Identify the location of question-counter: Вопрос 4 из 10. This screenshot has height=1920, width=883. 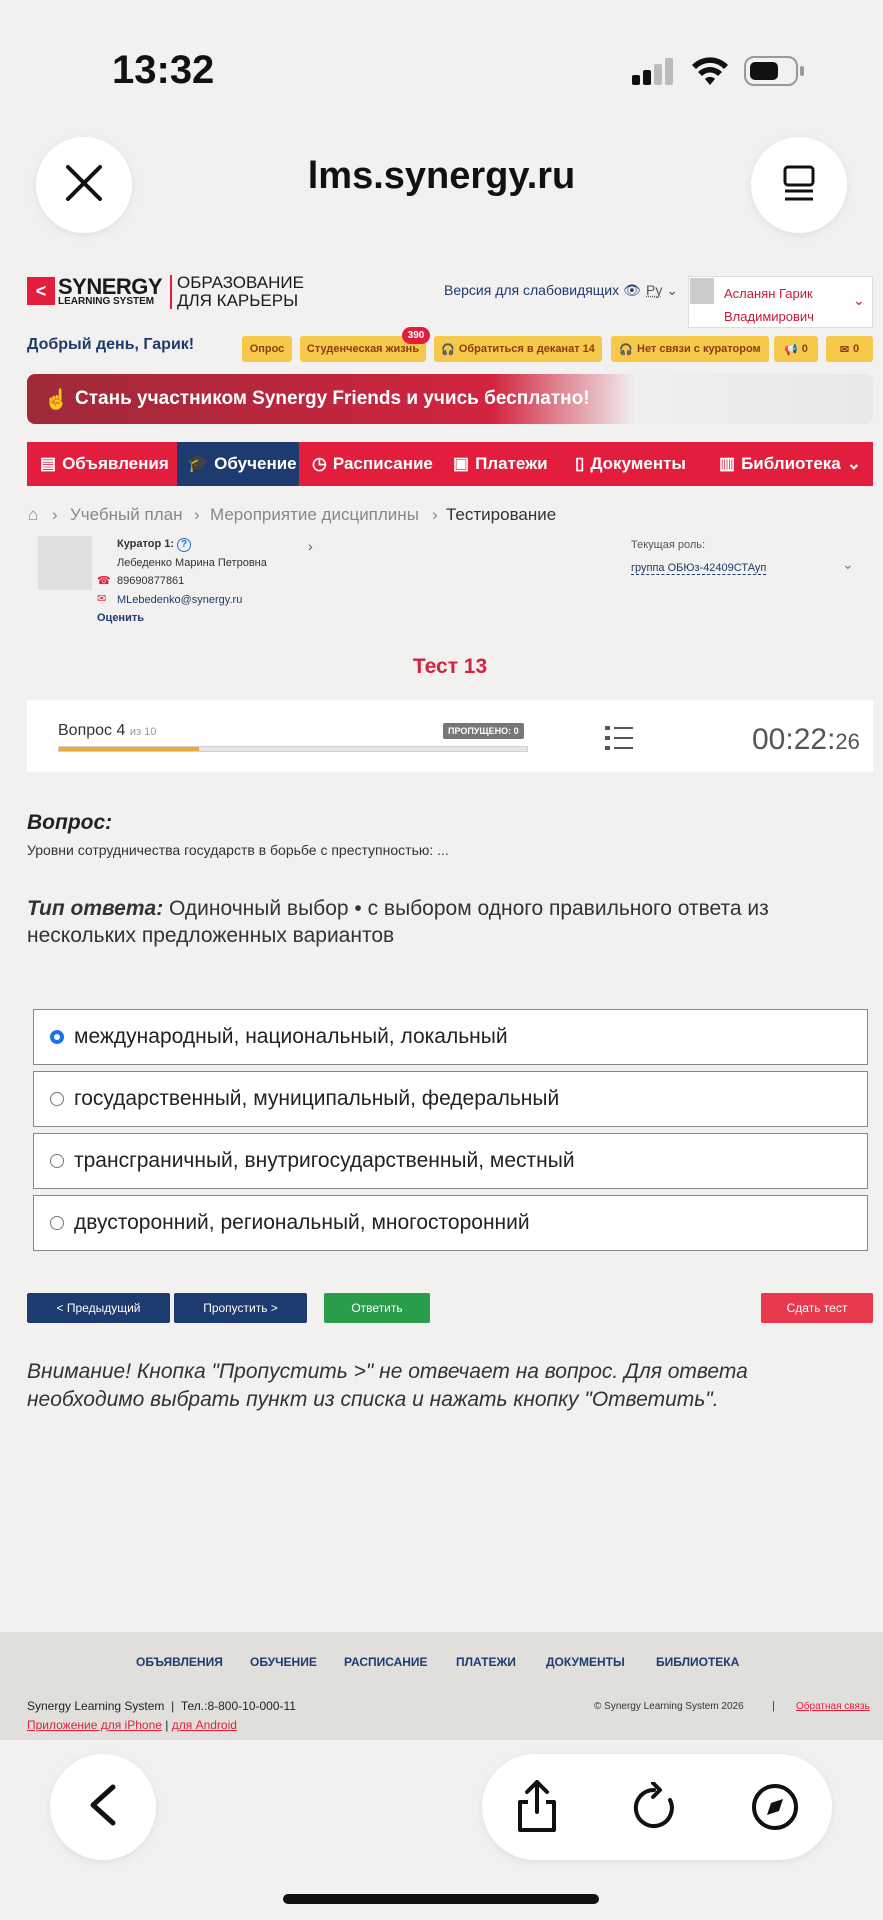
(107, 731).